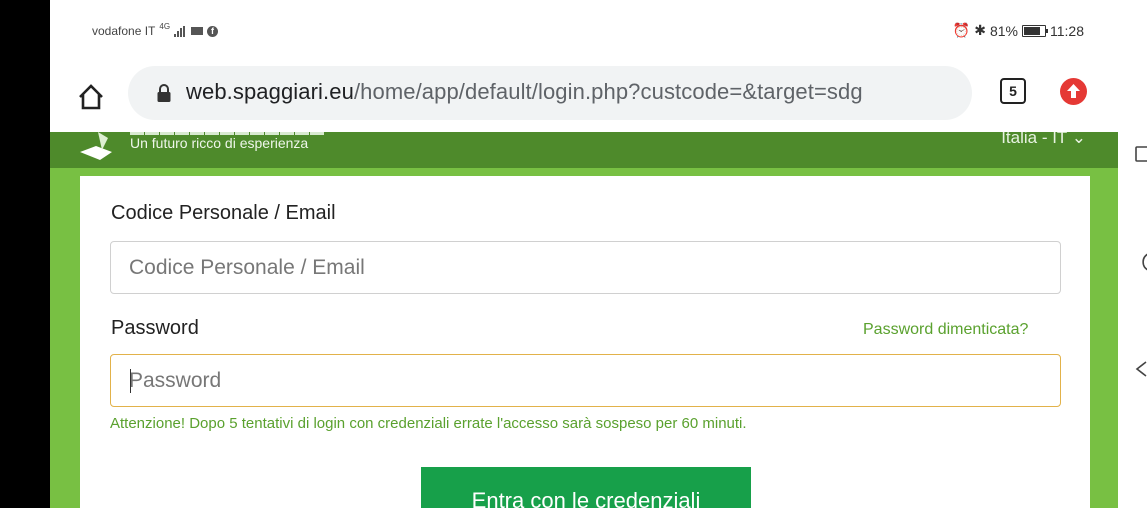  What do you see at coordinates (213, 31) in the screenshot?
I see `facebook-icon: f` at bounding box center [213, 31].